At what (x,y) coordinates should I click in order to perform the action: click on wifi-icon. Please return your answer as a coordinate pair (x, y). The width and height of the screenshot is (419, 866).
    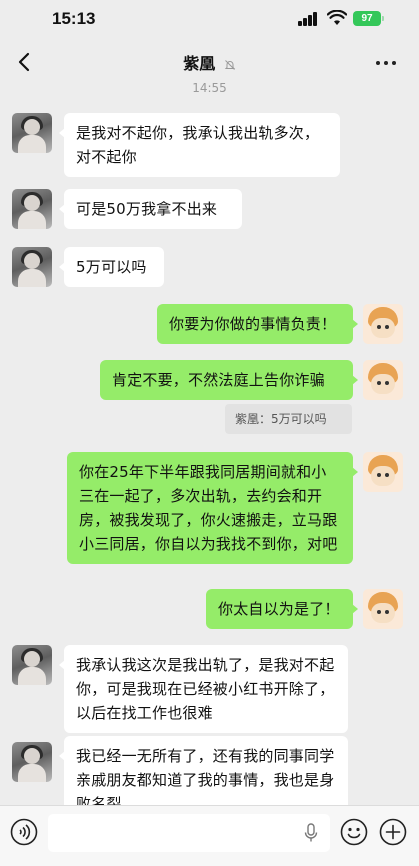
    Looking at the image, I should click on (337, 17).